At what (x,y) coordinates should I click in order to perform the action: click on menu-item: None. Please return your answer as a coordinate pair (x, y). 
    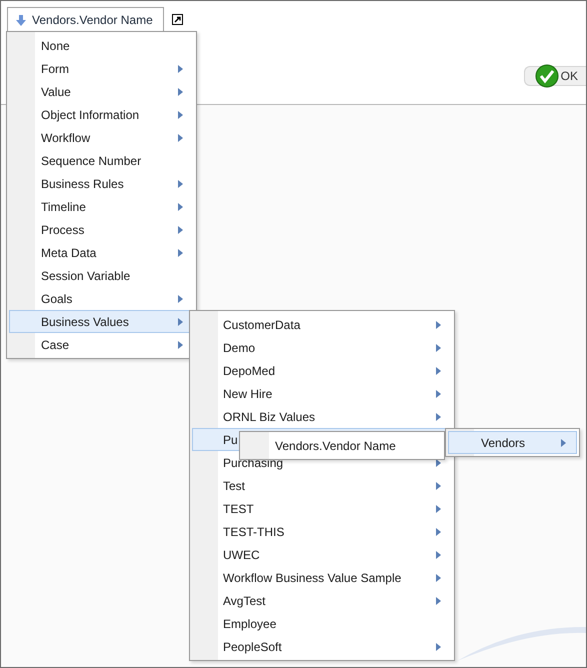
    Looking at the image, I should click on (101, 45).